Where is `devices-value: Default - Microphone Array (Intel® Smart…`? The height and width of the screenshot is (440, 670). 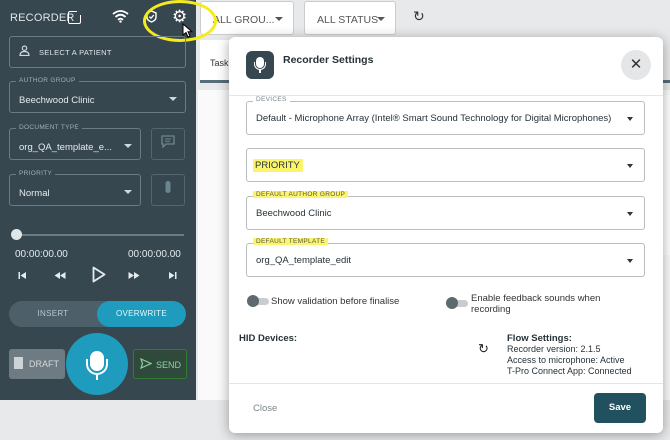 devices-value: Default - Microphone Array (Intel® Smart… is located at coordinates (434, 118).